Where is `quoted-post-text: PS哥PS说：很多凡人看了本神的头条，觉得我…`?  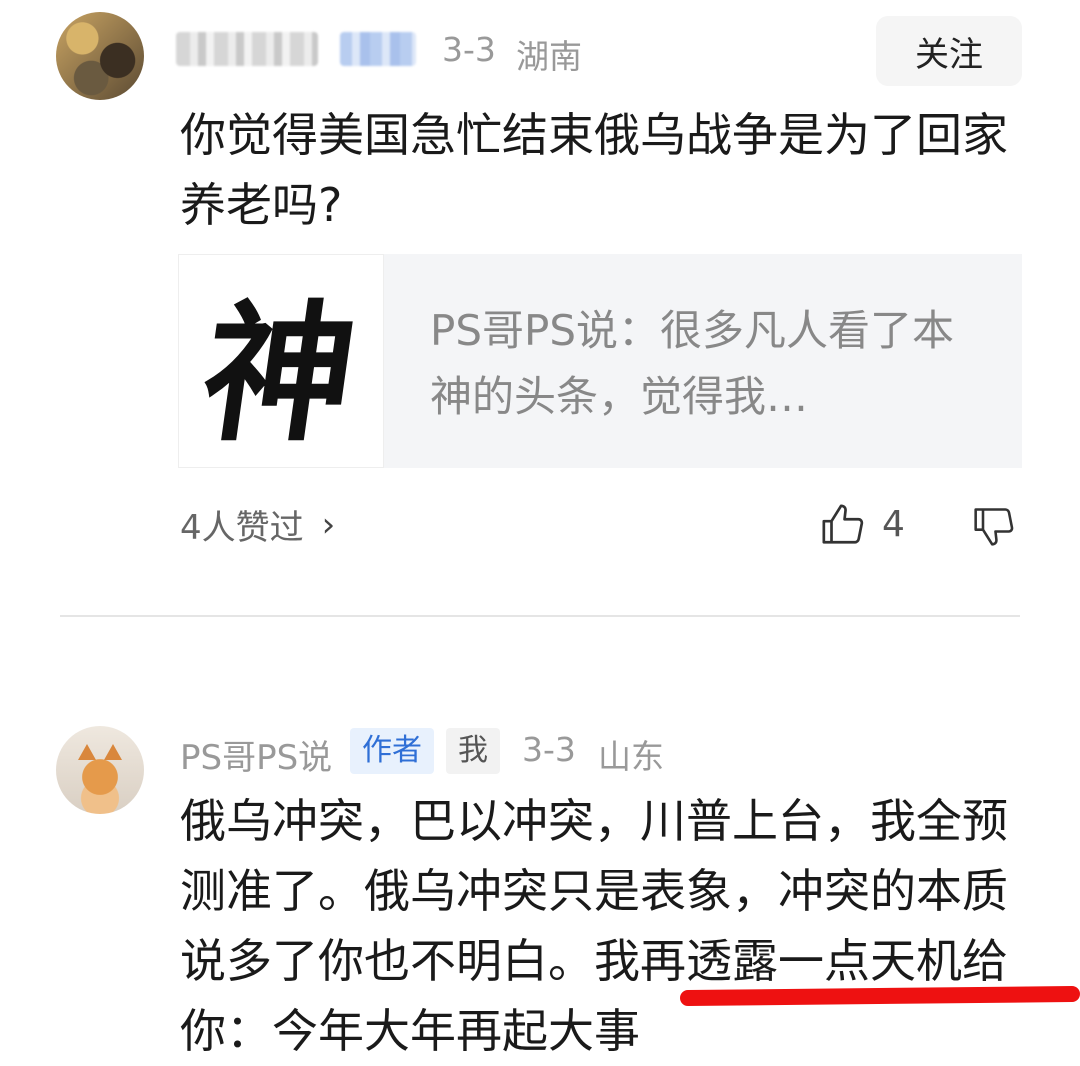
quoted-post-text: PS哥PS说：很多凡人看了本神的头条，觉得我… is located at coordinates (692, 363).